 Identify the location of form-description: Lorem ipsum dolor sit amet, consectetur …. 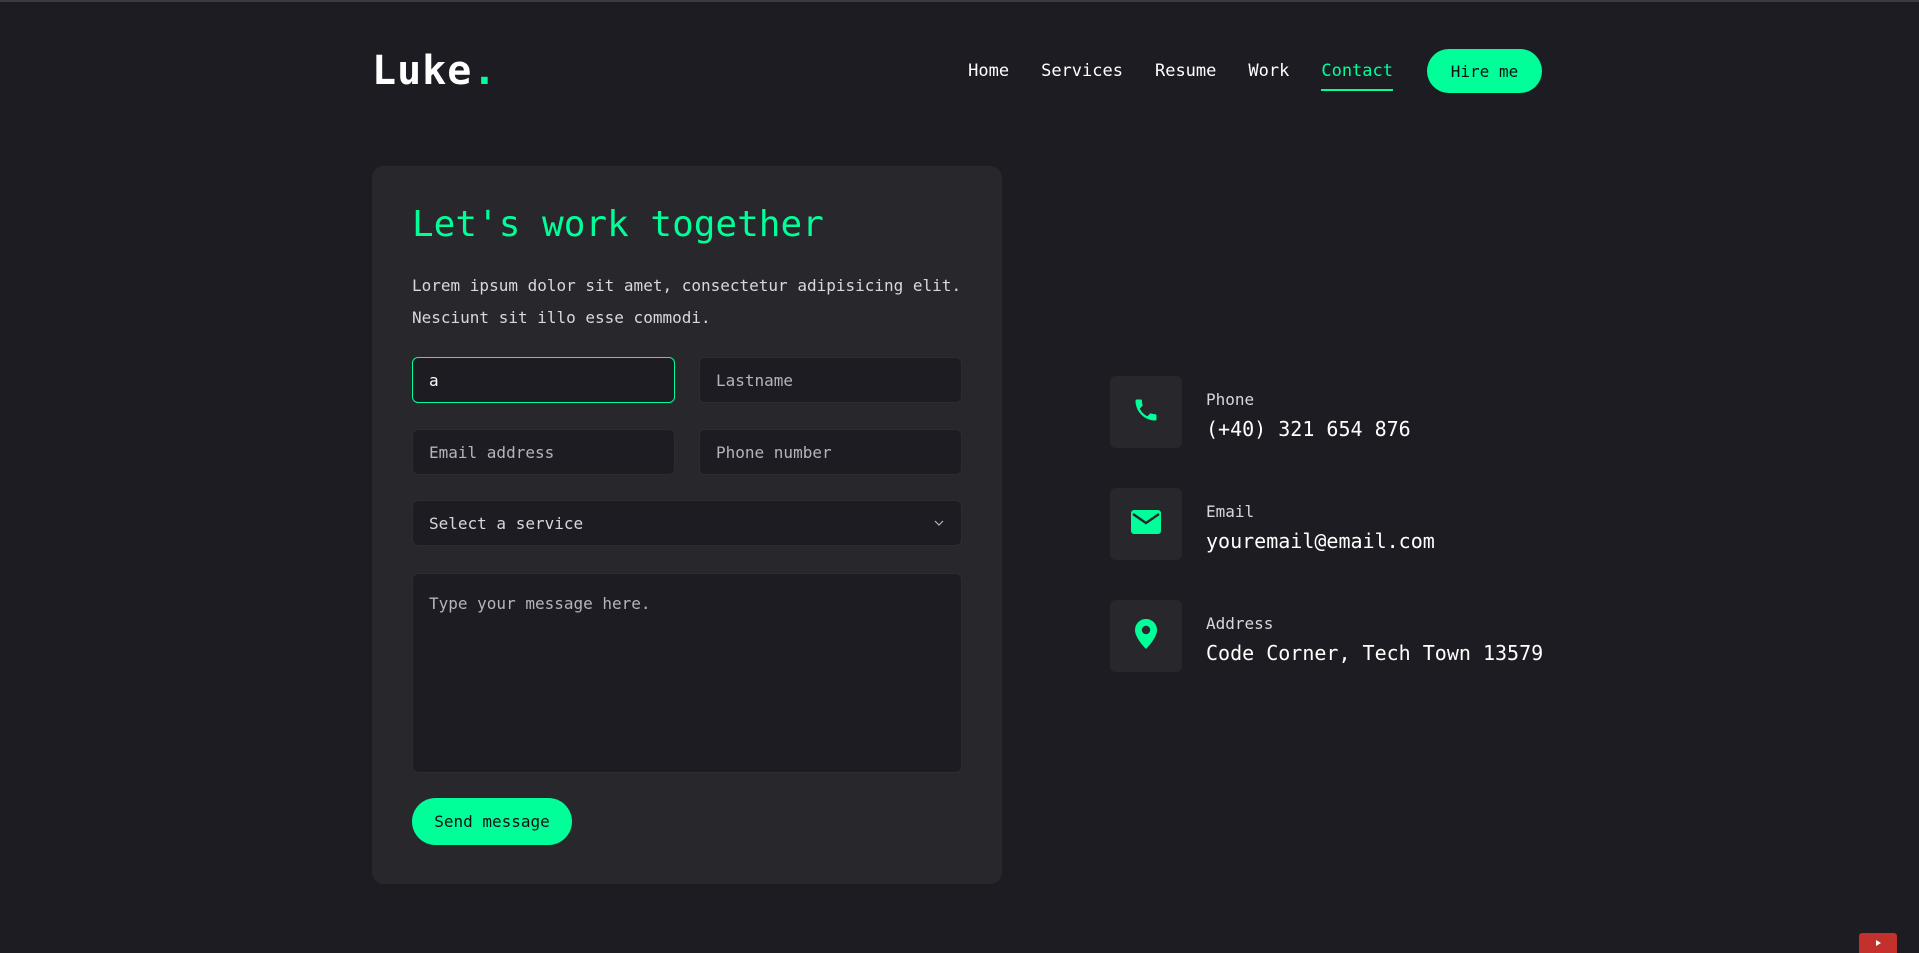
(687, 301).